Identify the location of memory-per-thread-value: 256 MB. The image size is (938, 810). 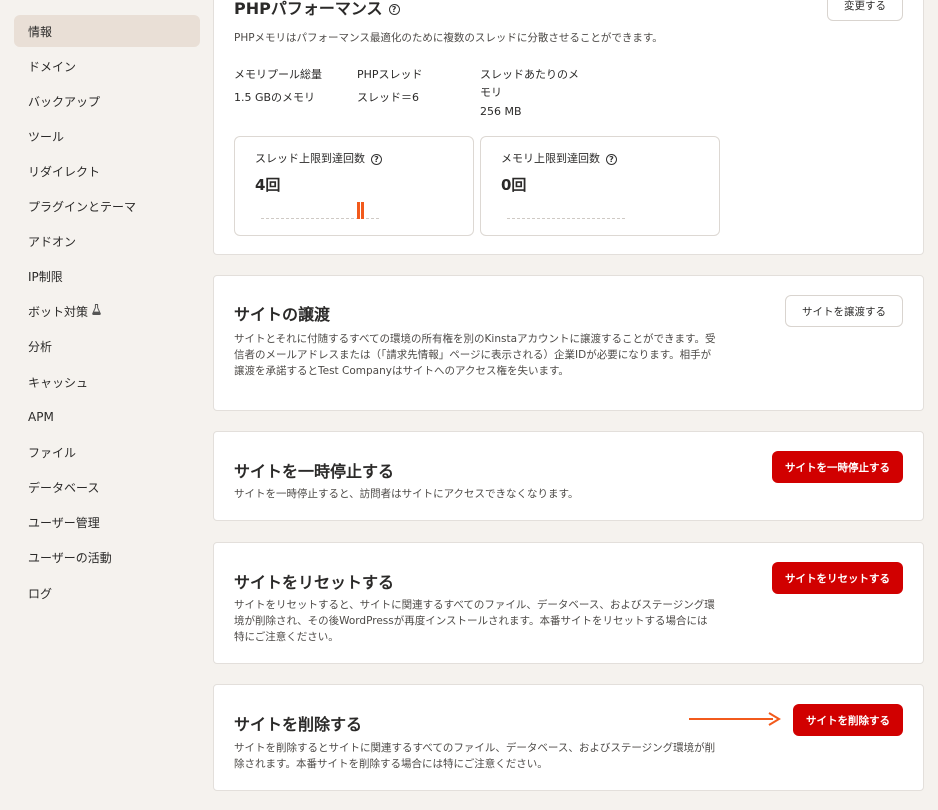
(501, 111).